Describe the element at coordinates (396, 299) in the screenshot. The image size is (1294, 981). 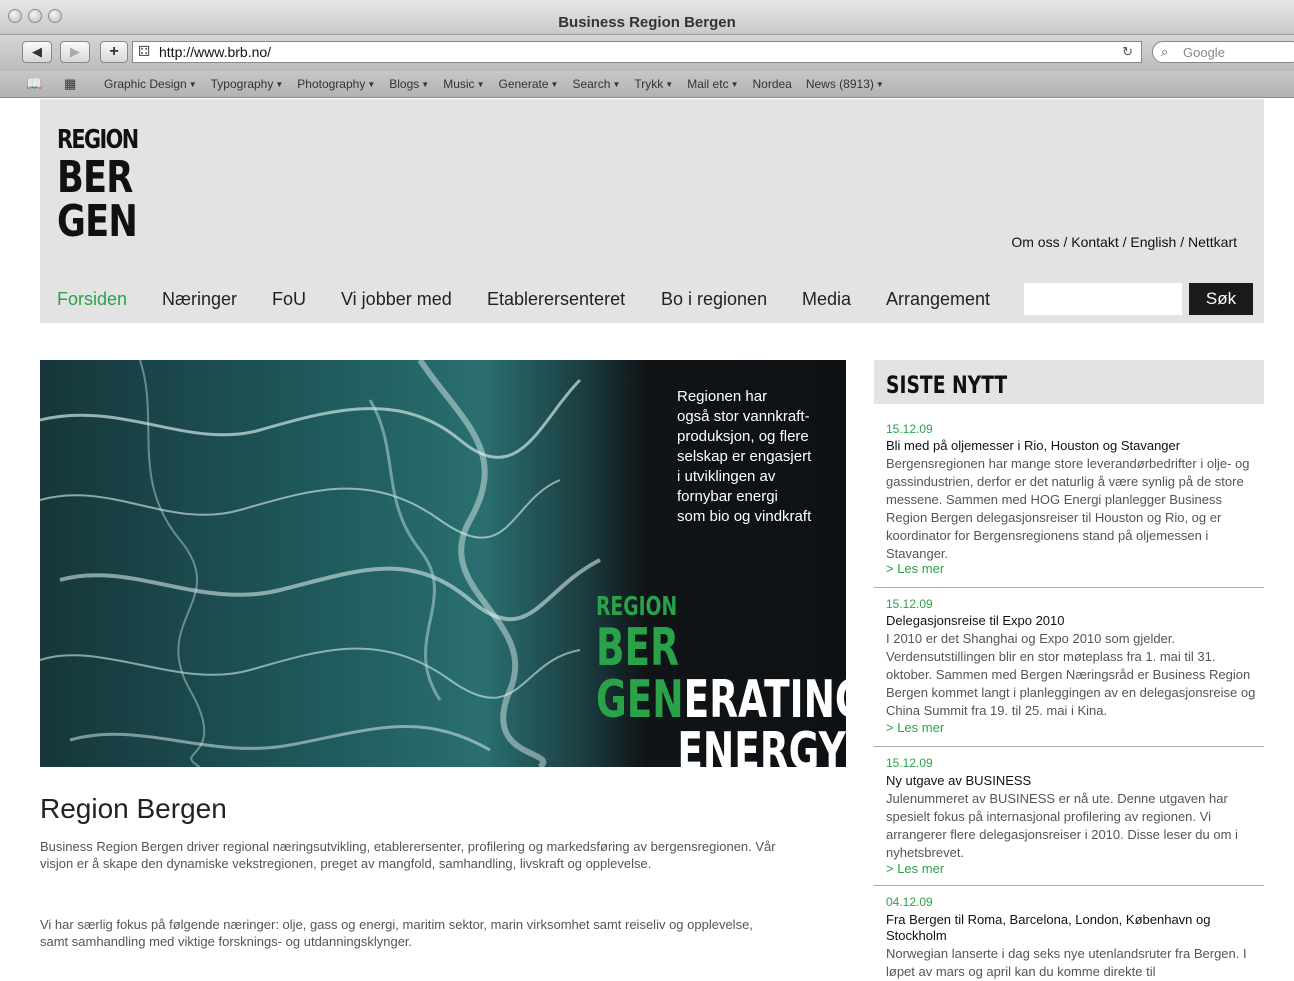
I see `nav-item-vi-jobber-med: Vi jobber med` at that location.